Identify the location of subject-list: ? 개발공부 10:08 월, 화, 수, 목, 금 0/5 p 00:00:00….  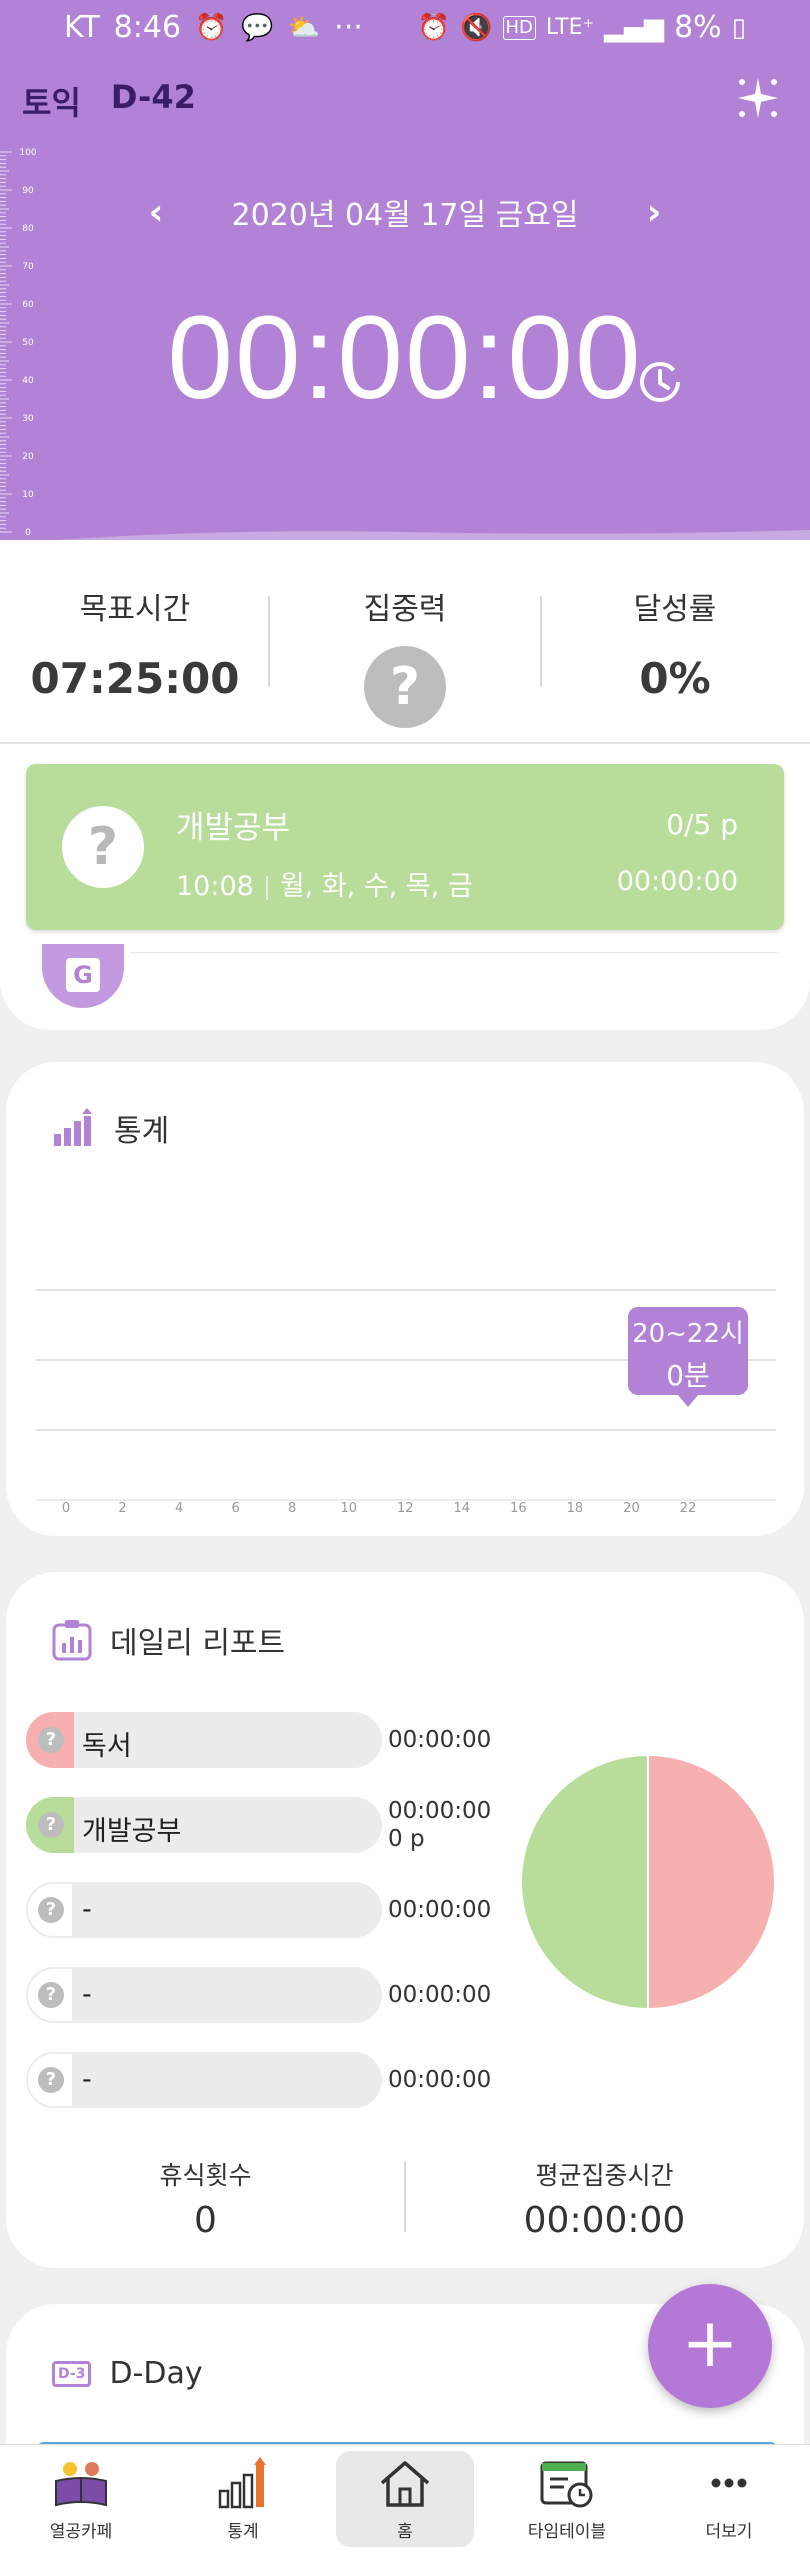
(405, 887).